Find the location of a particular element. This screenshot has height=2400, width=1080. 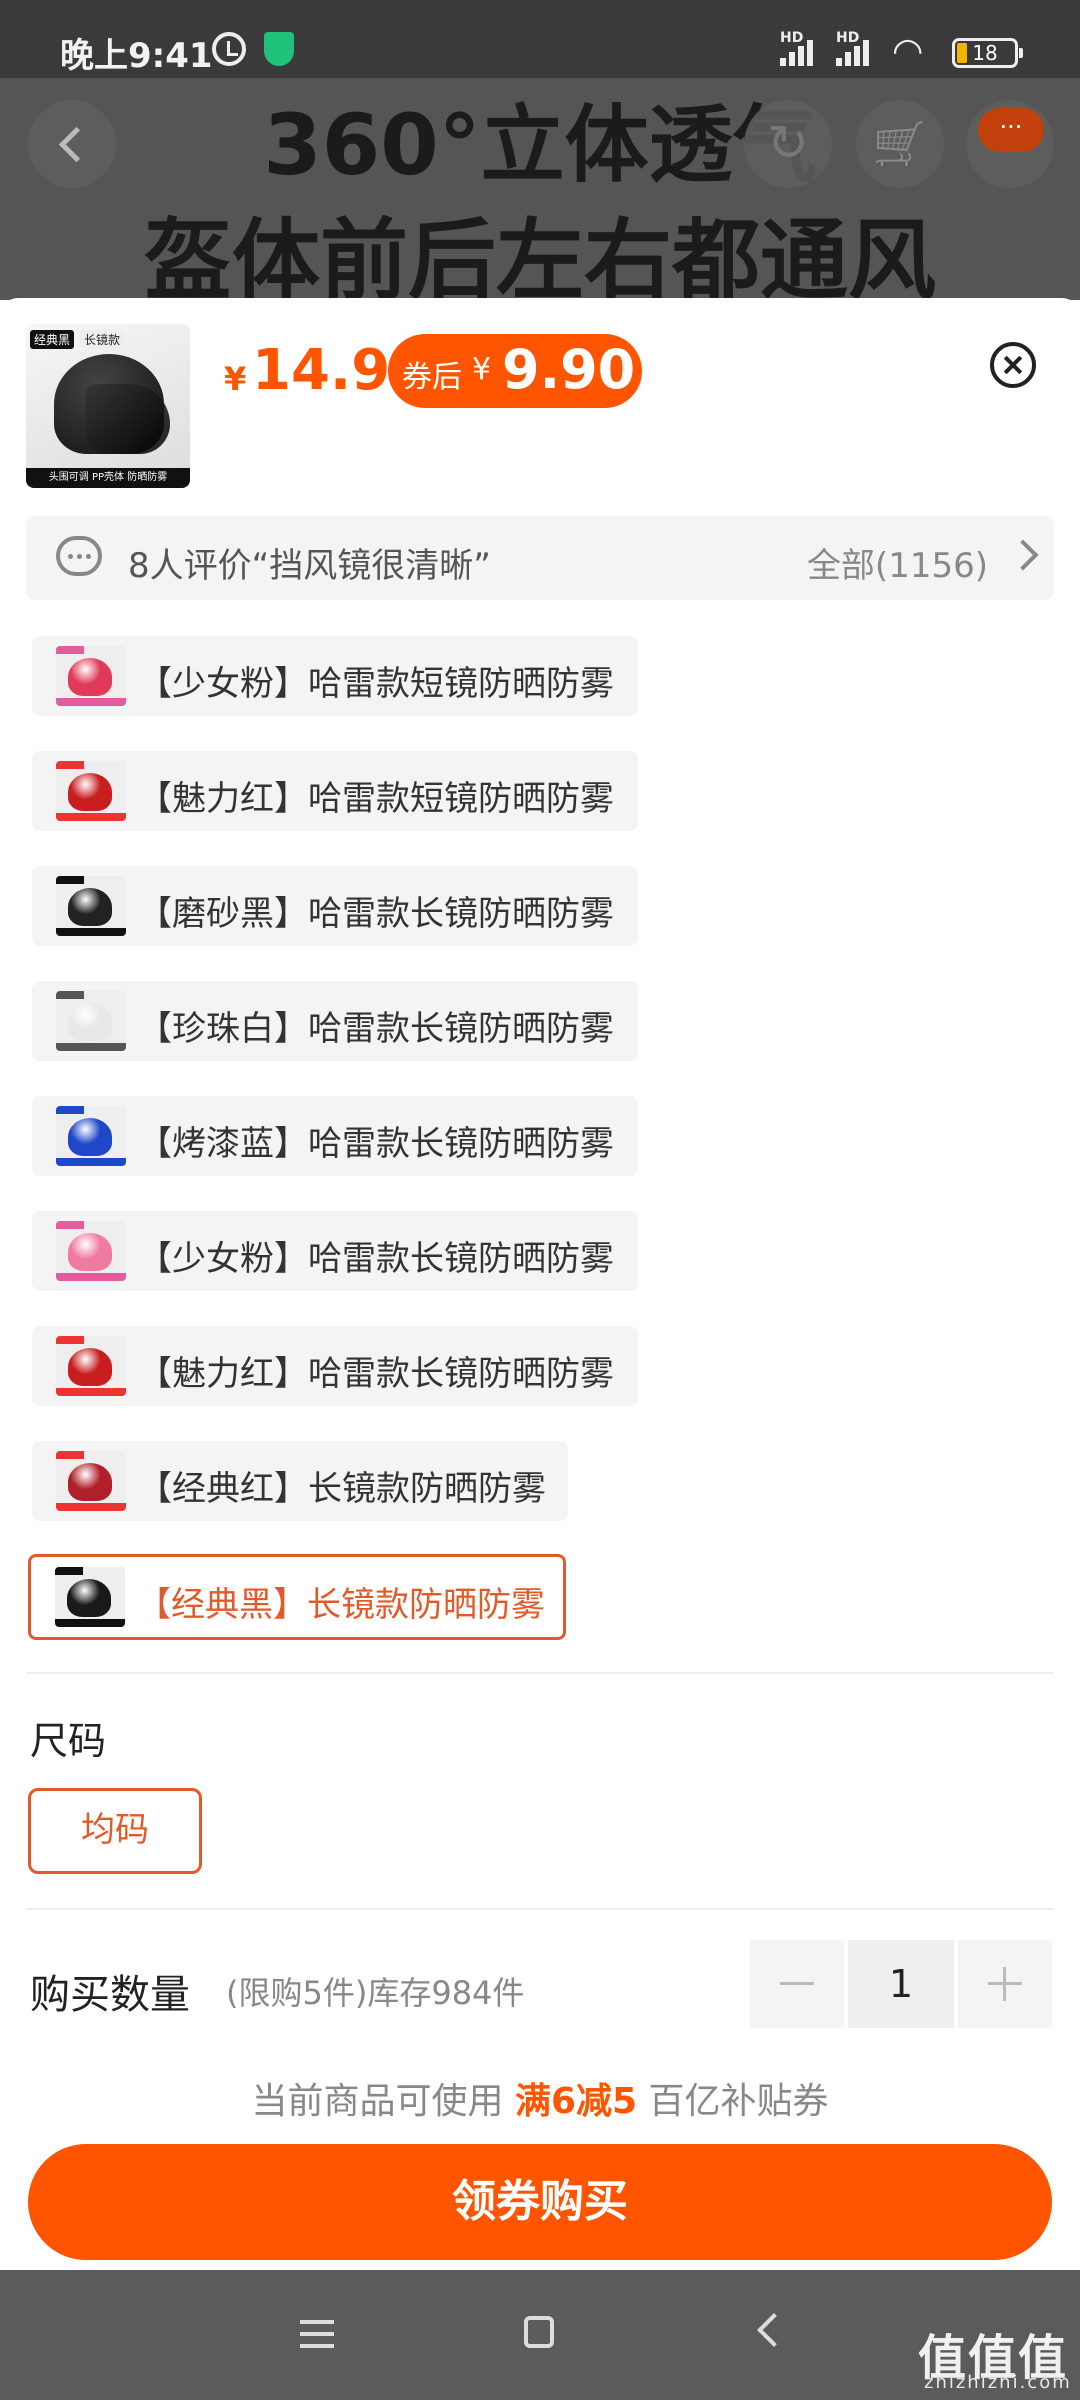

visor-image is located at coordinates (128, 419).